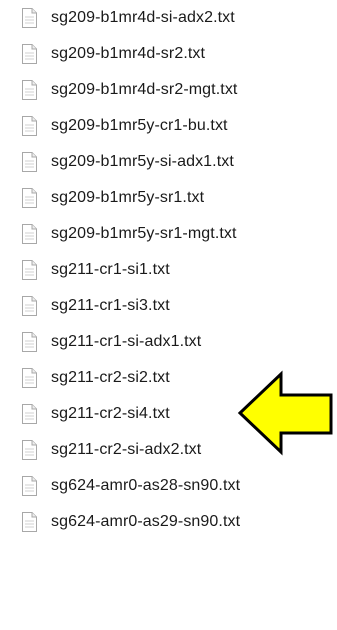 The height and width of the screenshot is (630, 337). What do you see at coordinates (144, 89) in the screenshot?
I see `file-name: sg209-b1mr4d-sr2-mgt.txt` at bounding box center [144, 89].